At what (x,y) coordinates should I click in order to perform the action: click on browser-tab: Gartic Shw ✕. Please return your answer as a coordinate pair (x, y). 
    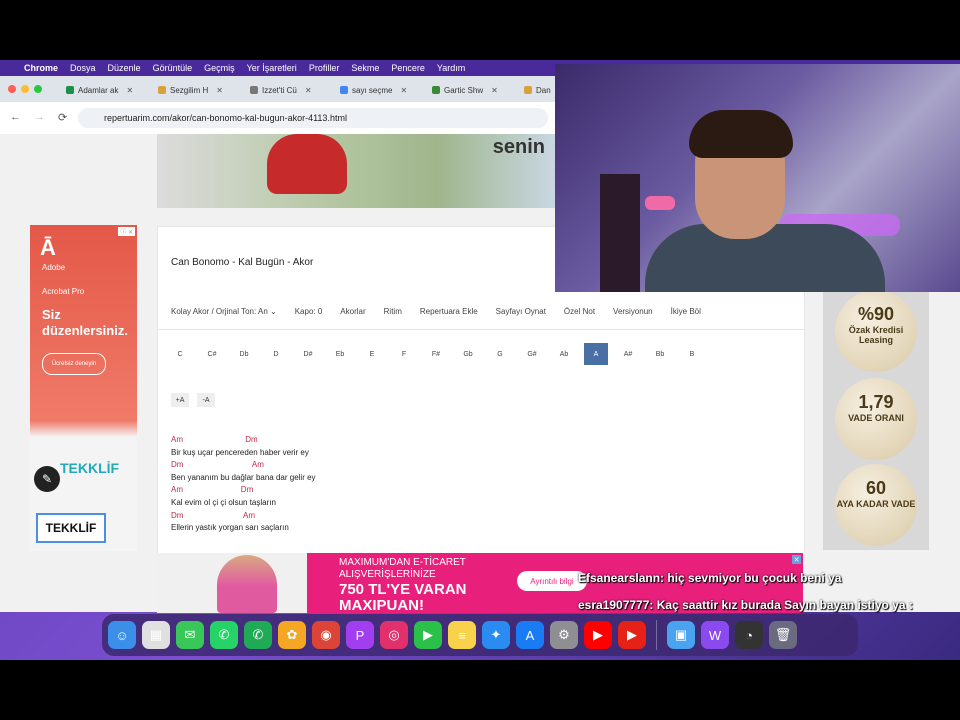
    Looking at the image, I should click on (475, 90).